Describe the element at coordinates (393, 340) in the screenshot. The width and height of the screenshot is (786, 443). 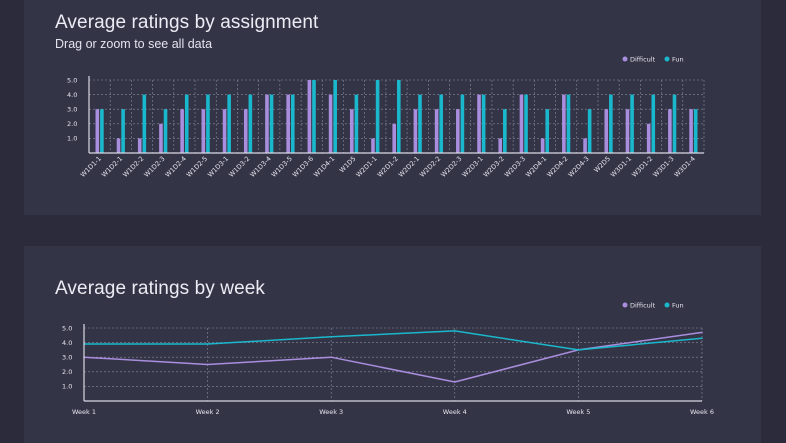
I see `series-line-fun` at that location.